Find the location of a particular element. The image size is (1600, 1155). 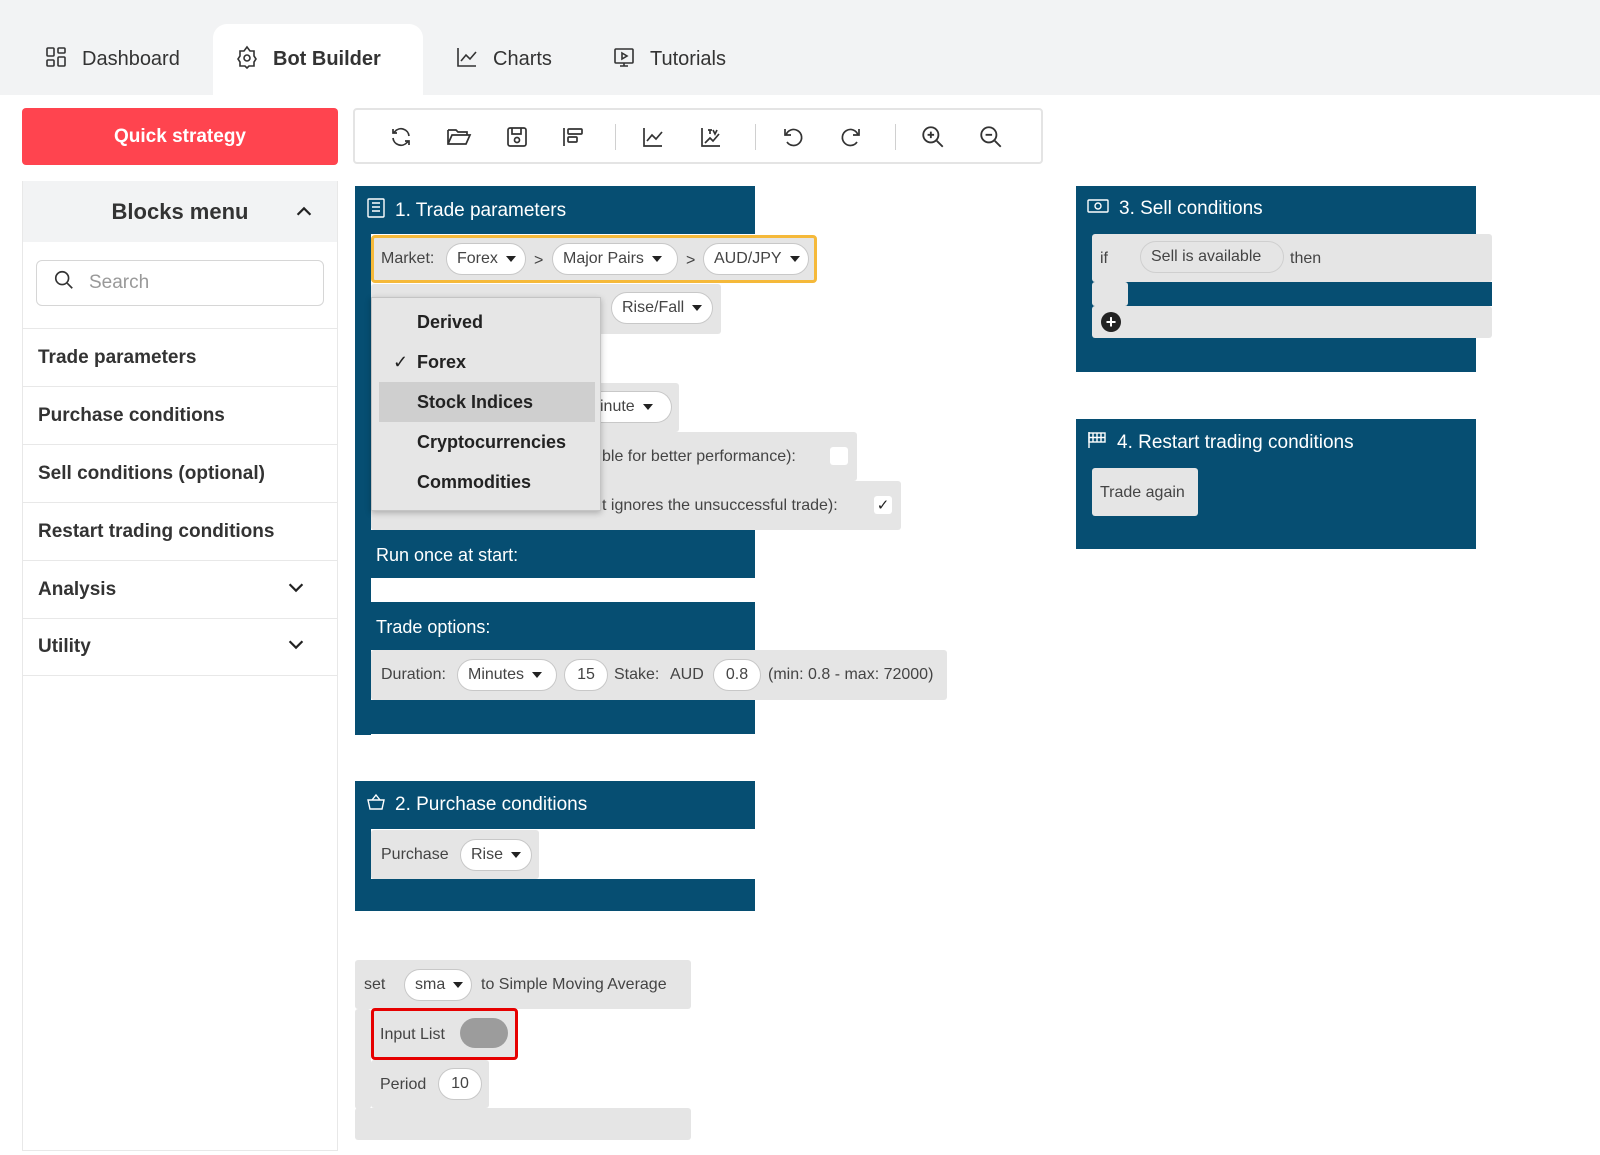

sma-footer is located at coordinates (523, 1124).